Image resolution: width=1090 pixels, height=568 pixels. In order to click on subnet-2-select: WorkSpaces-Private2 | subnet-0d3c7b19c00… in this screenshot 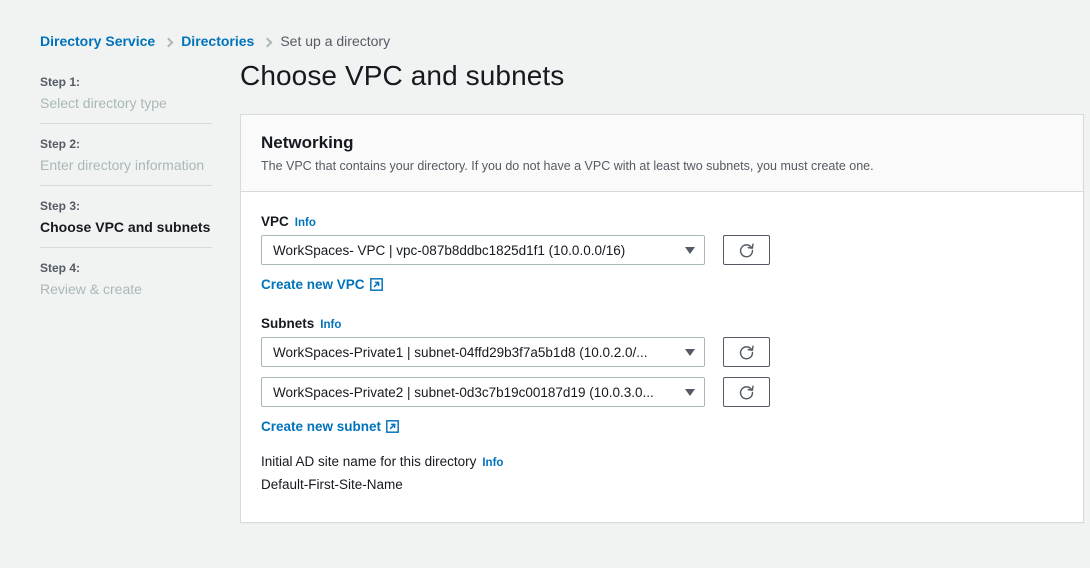, I will do `click(483, 392)`.